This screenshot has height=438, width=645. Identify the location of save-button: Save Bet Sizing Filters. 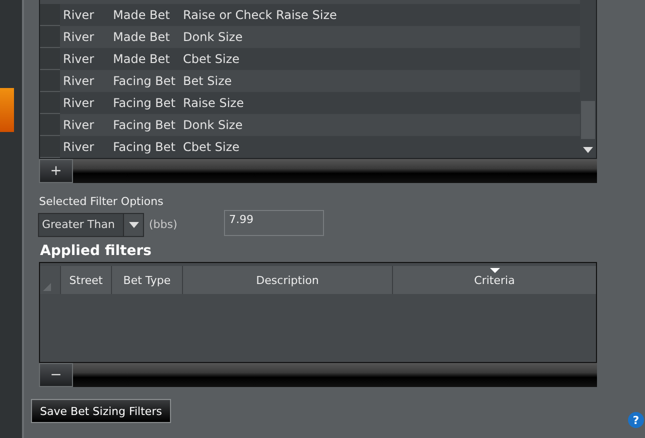
(101, 411).